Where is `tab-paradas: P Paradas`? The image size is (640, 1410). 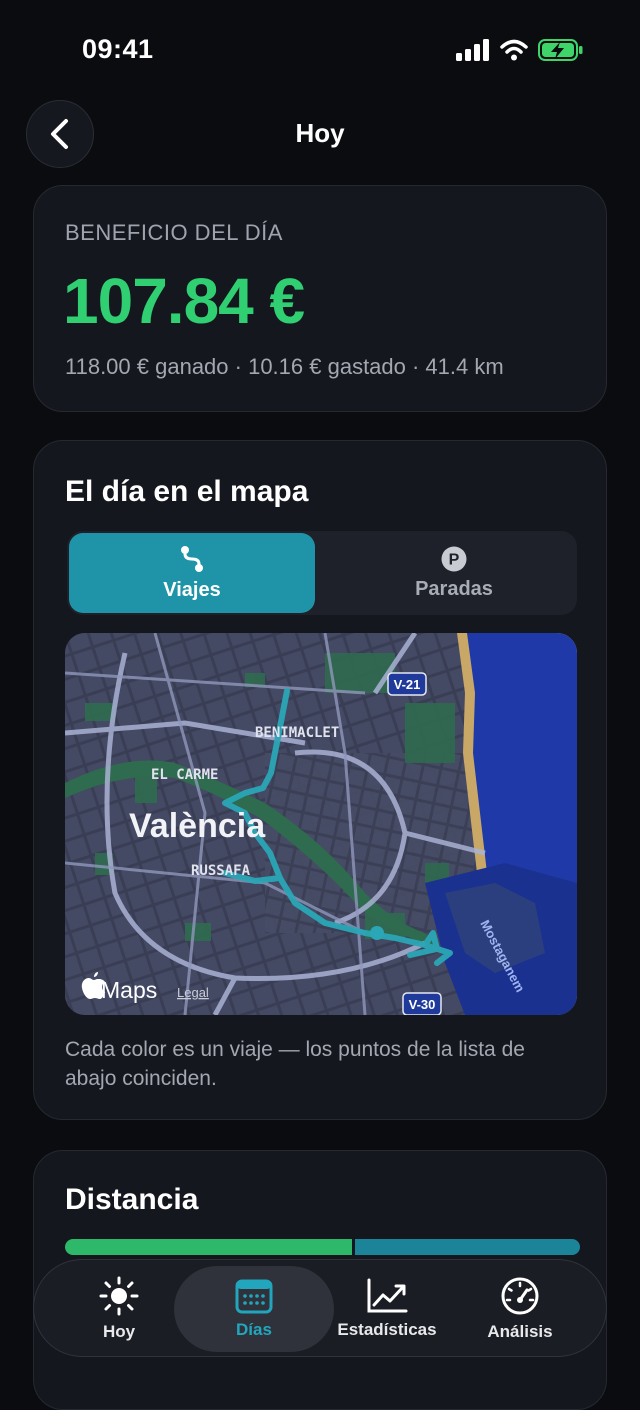 tab-paradas: P Paradas is located at coordinates (454, 573).